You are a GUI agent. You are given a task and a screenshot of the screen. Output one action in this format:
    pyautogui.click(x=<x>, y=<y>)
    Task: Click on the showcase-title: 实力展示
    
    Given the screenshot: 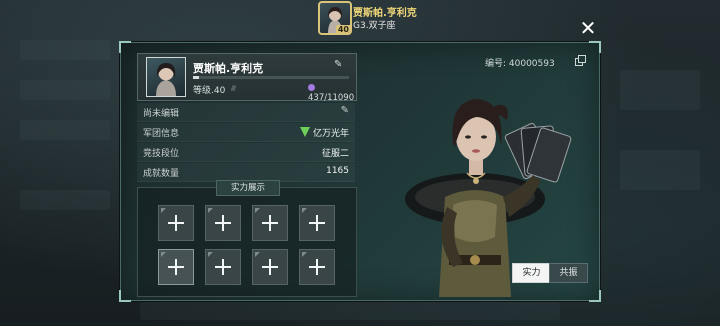 What is the action you would take?
    pyautogui.click(x=248, y=188)
    